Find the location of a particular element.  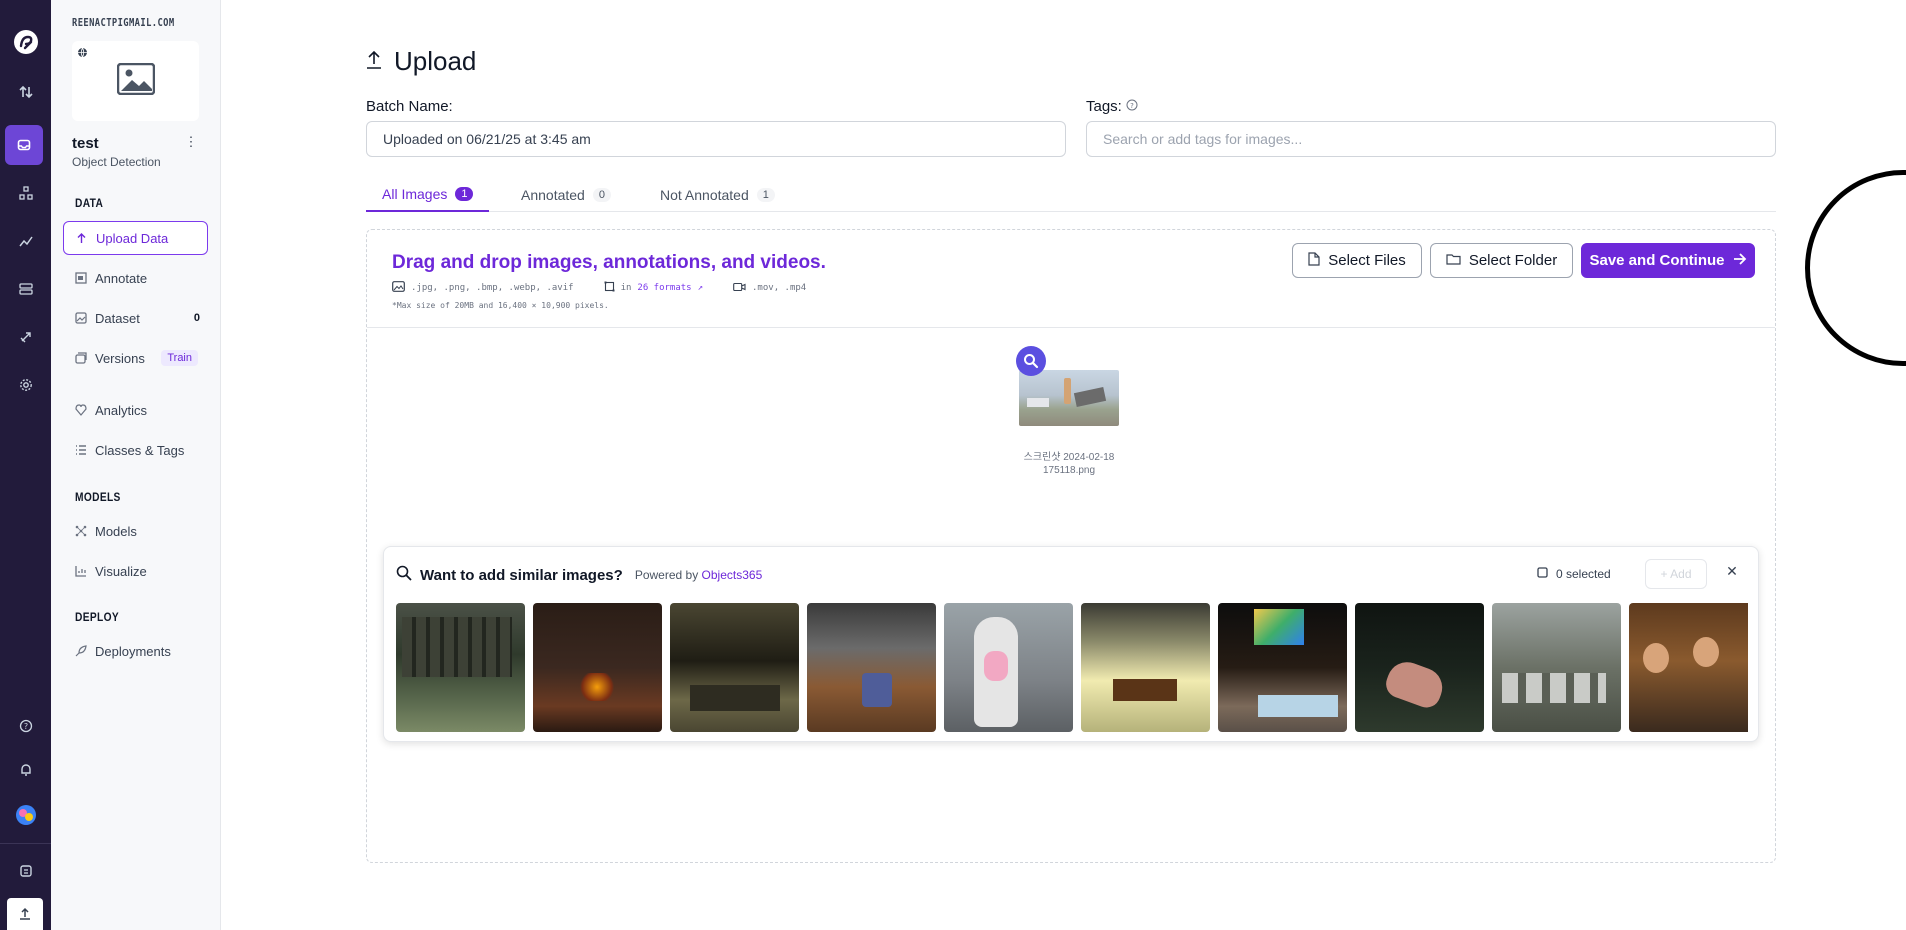

project-type: Object Detection is located at coordinates (116, 162).